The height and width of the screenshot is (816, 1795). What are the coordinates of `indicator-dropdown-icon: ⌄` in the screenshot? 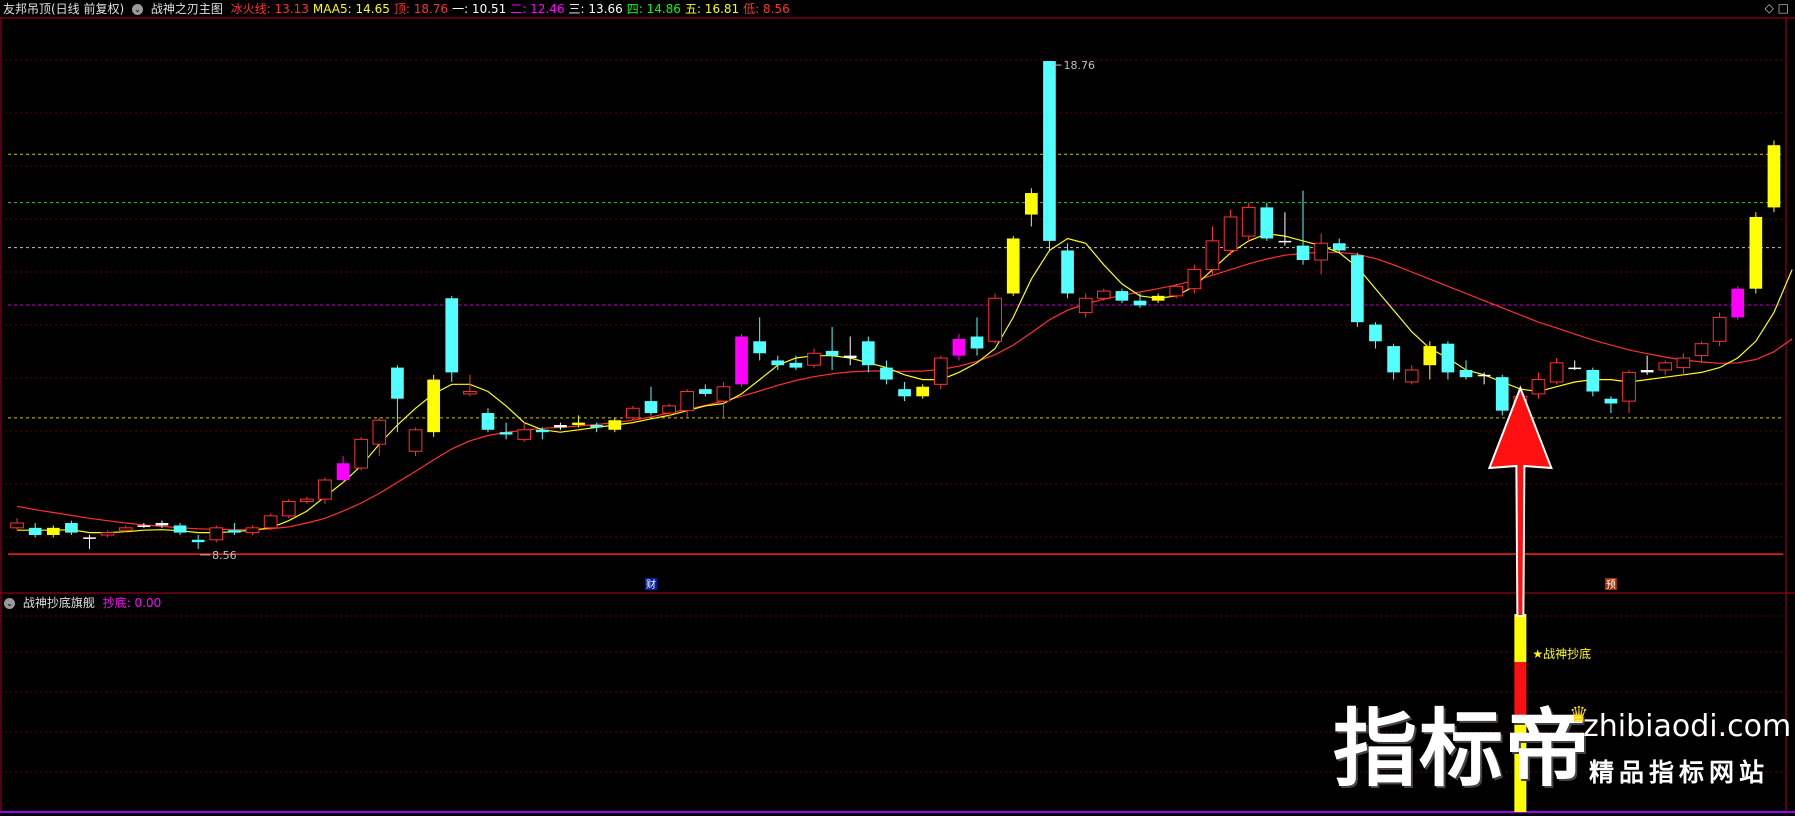 It's located at (138, 9).